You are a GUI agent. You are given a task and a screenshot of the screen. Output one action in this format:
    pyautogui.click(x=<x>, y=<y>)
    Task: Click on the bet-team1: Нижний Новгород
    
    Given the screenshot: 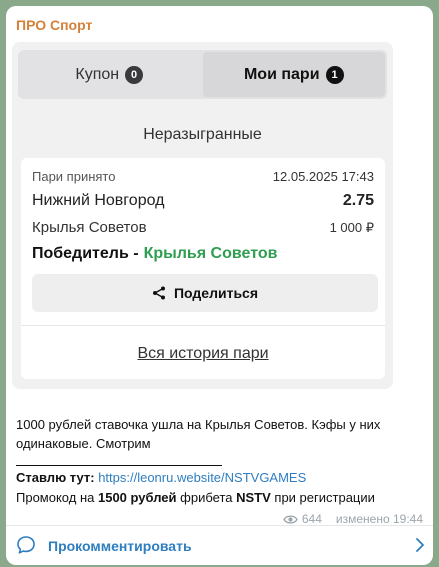 What is the action you would take?
    pyautogui.click(x=98, y=200)
    